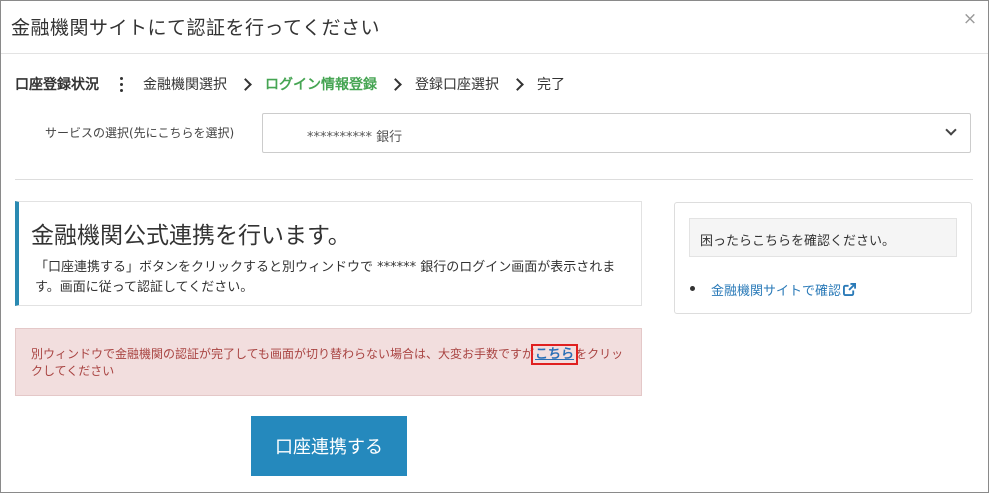 This screenshot has width=989, height=493. I want to click on progress-steps: 口座登録状況 金融機関選択 ログイン情報登録 登録口座選択 完了, so click(290, 84).